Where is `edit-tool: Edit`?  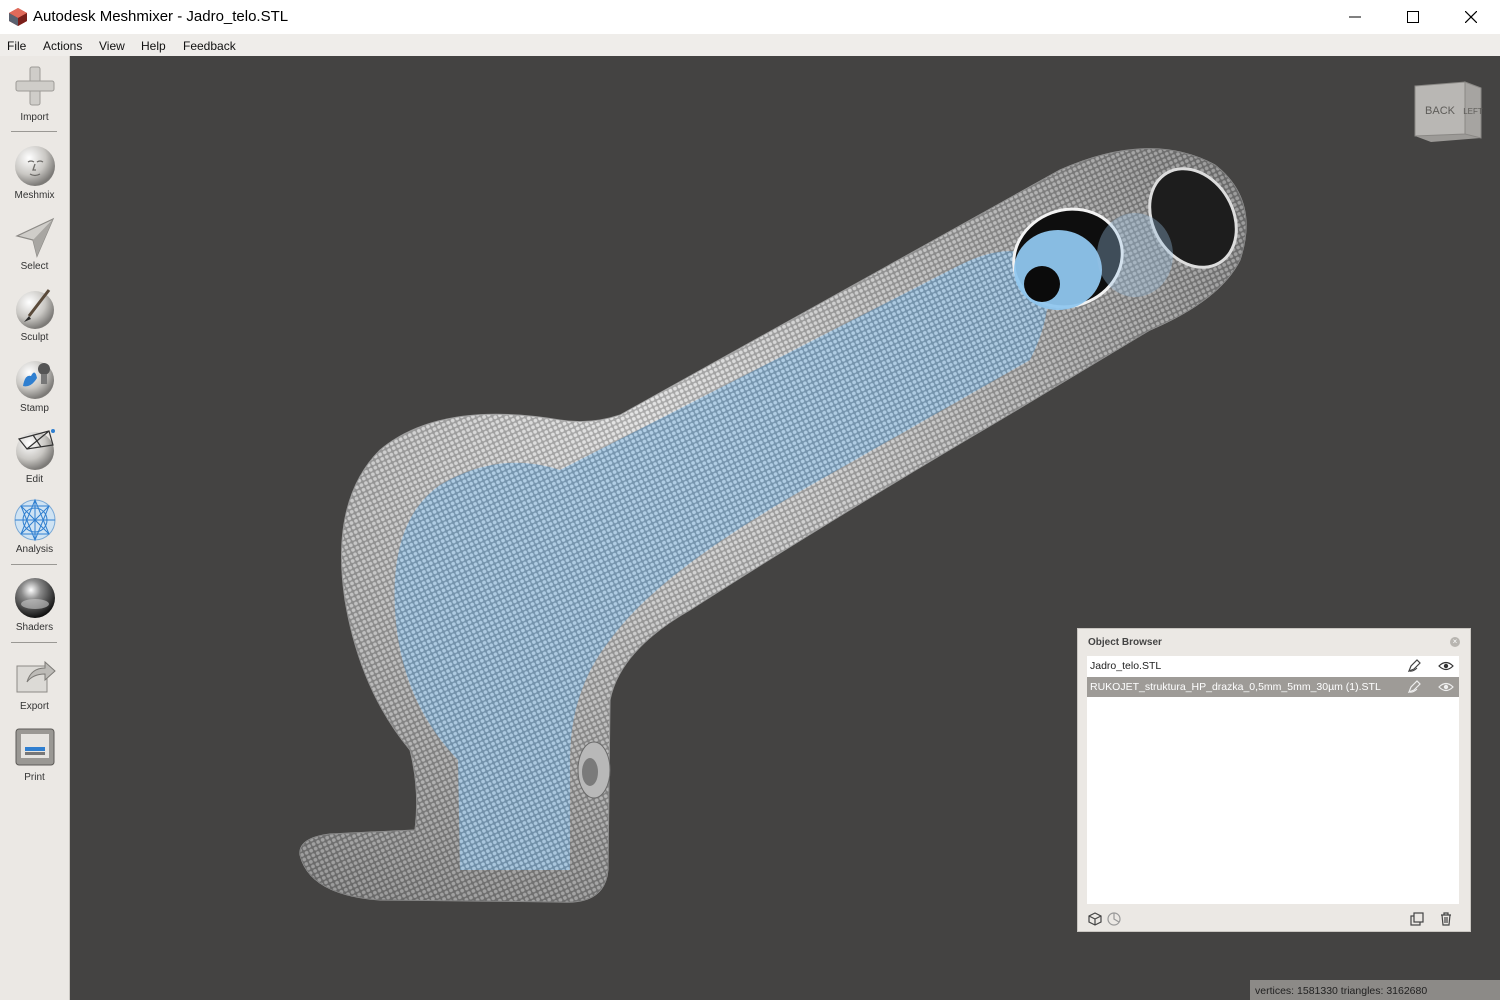
edit-tool: Edit is located at coordinates (34, 462).